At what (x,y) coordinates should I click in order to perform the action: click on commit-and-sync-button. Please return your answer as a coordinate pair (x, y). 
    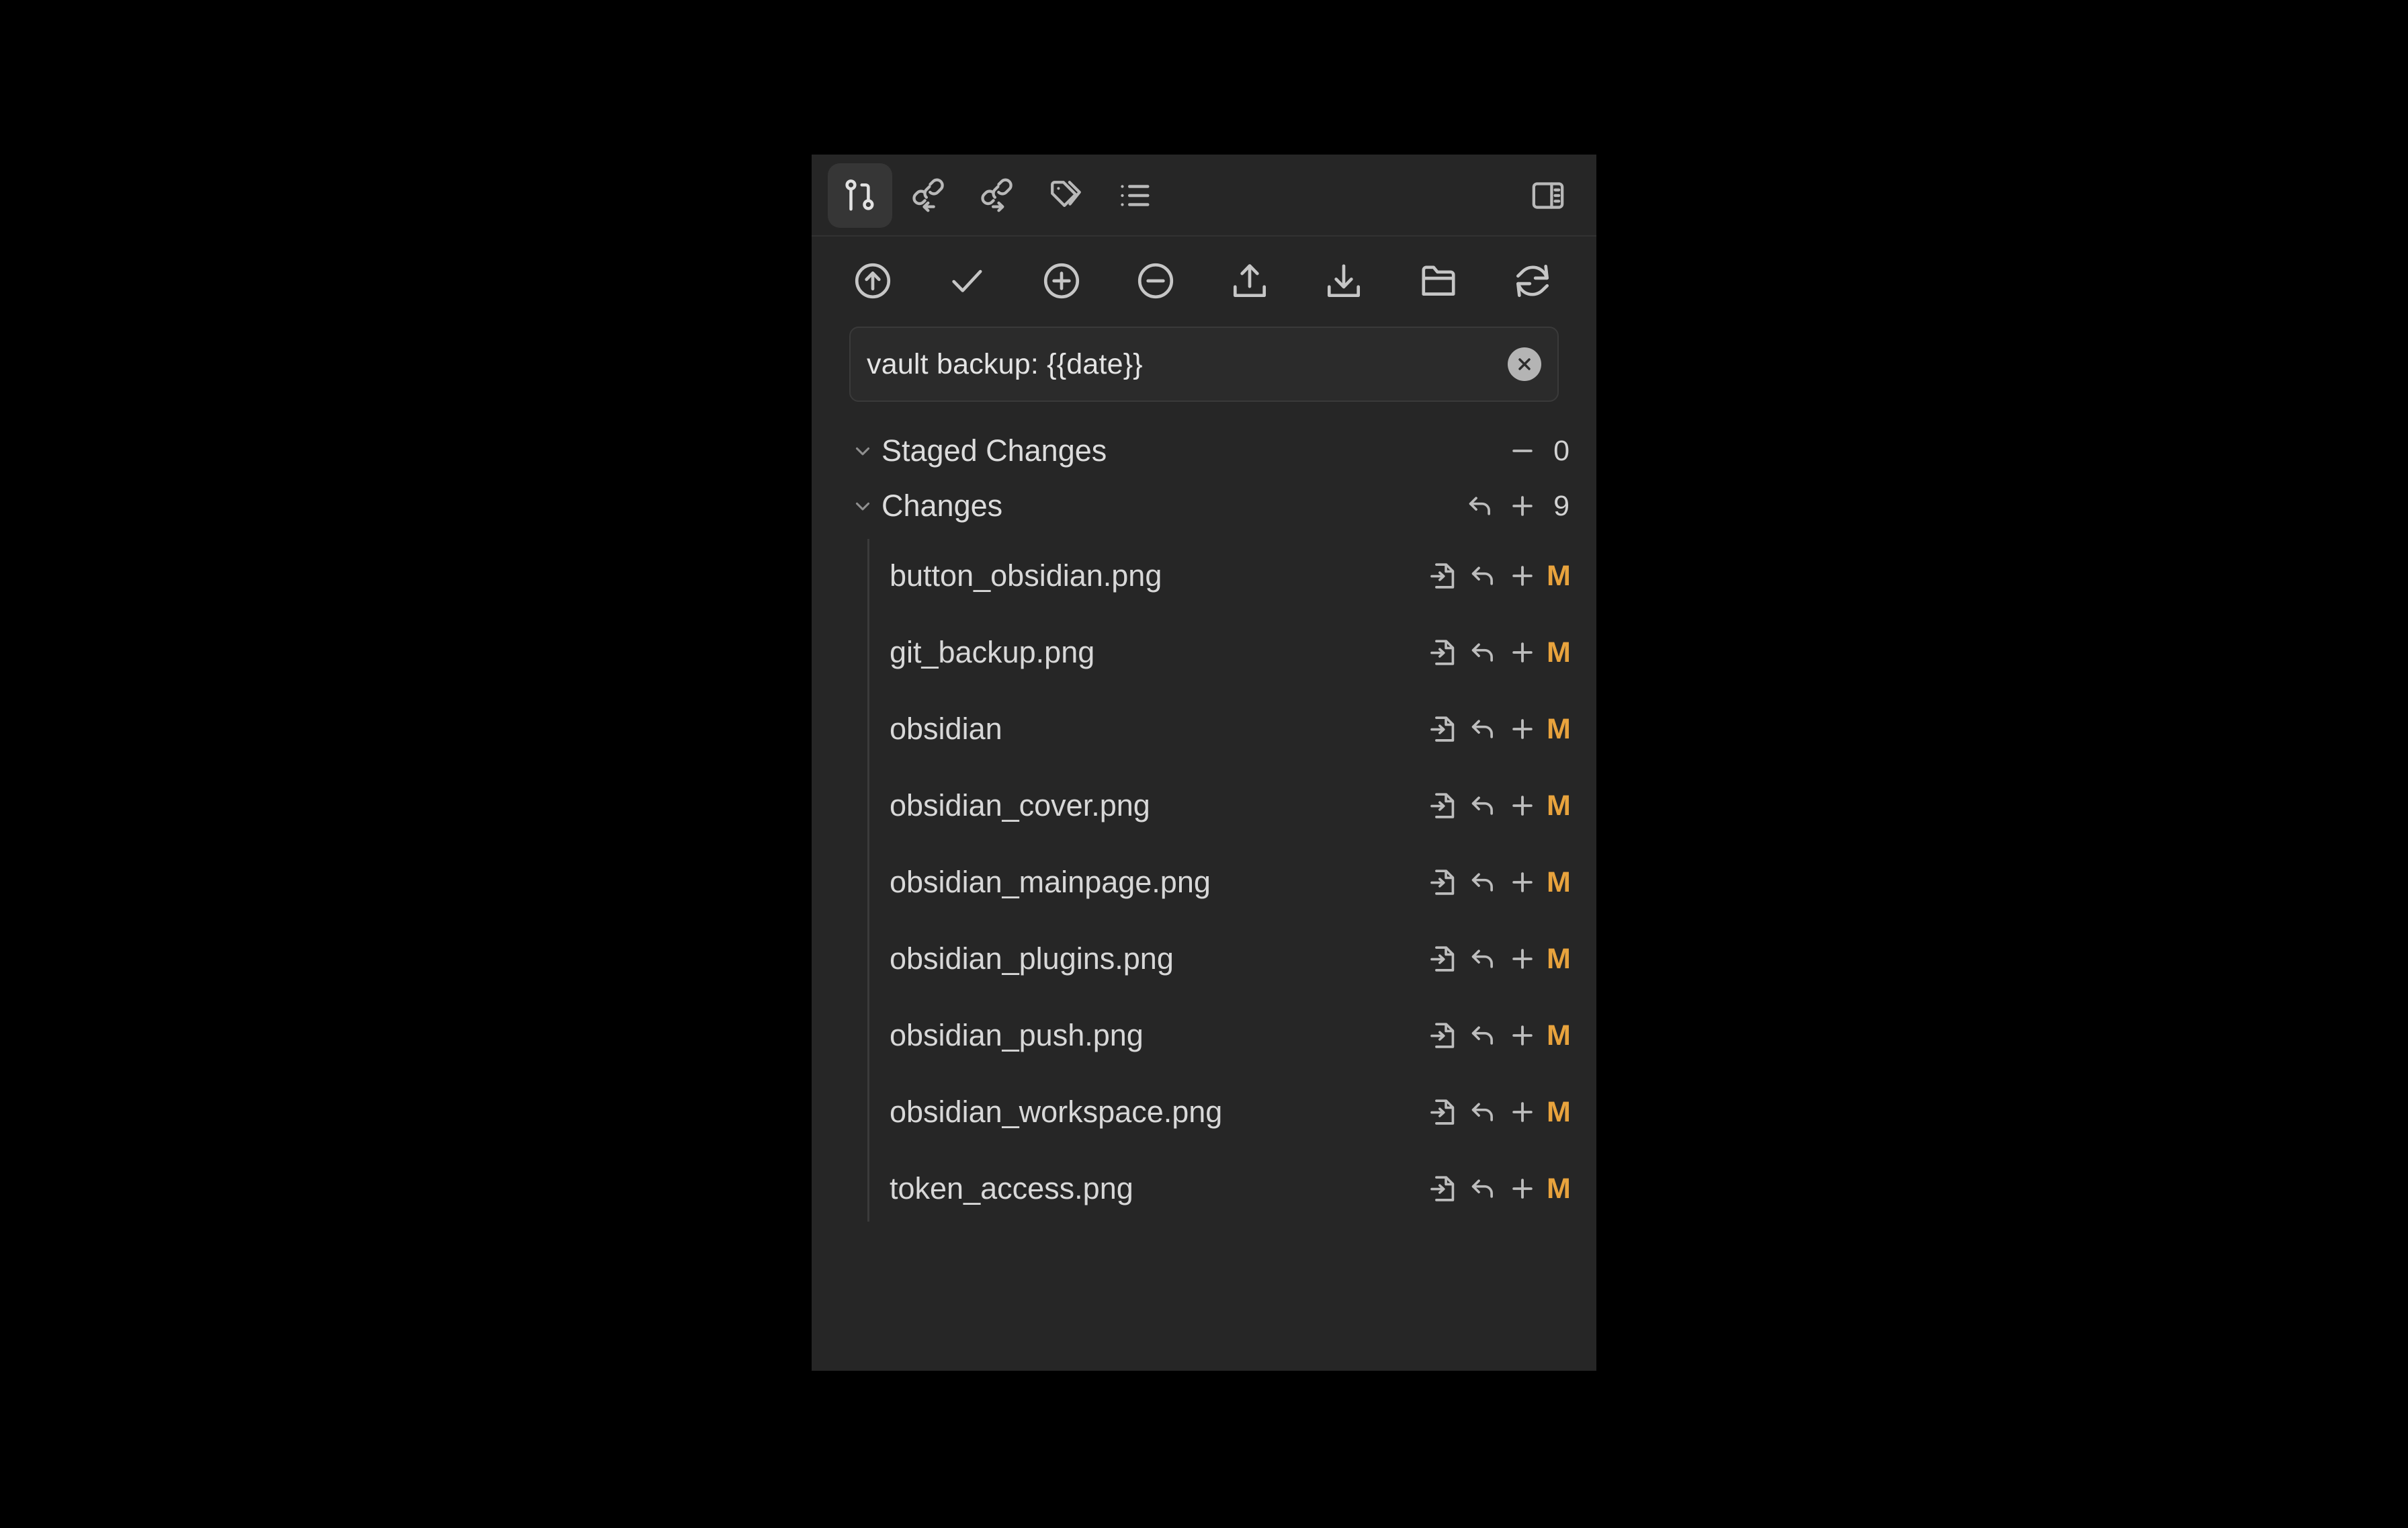
    Looking at the image, I should click on (873, 281).